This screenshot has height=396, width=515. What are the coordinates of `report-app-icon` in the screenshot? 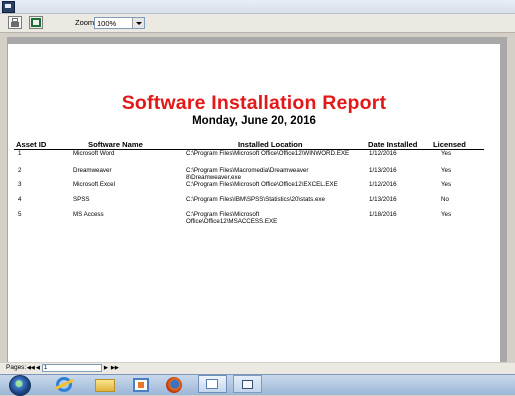 It's located at (212, 384).